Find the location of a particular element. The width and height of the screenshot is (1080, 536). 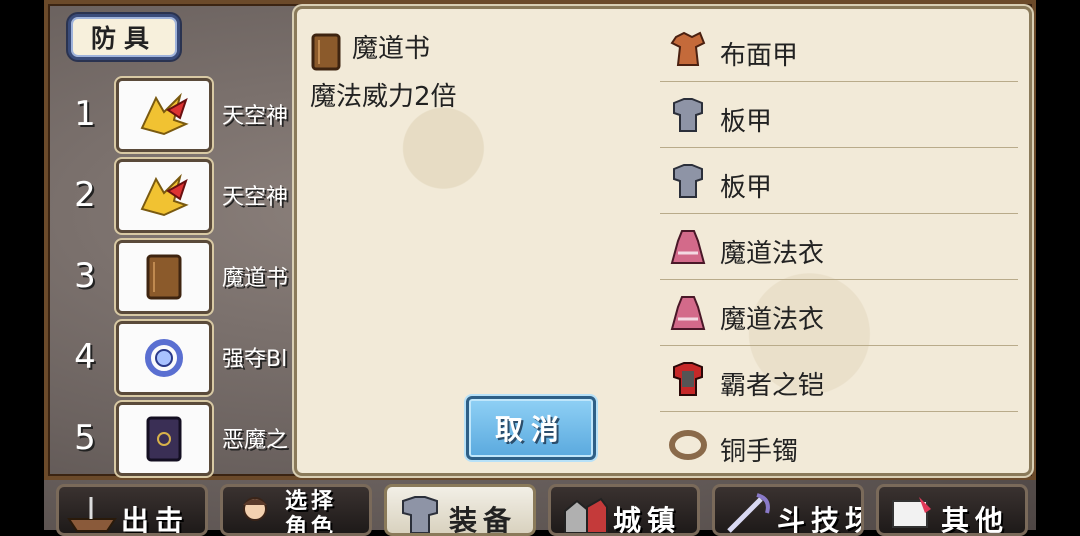

category-label: 防具 is located at coordinates (124, 37).